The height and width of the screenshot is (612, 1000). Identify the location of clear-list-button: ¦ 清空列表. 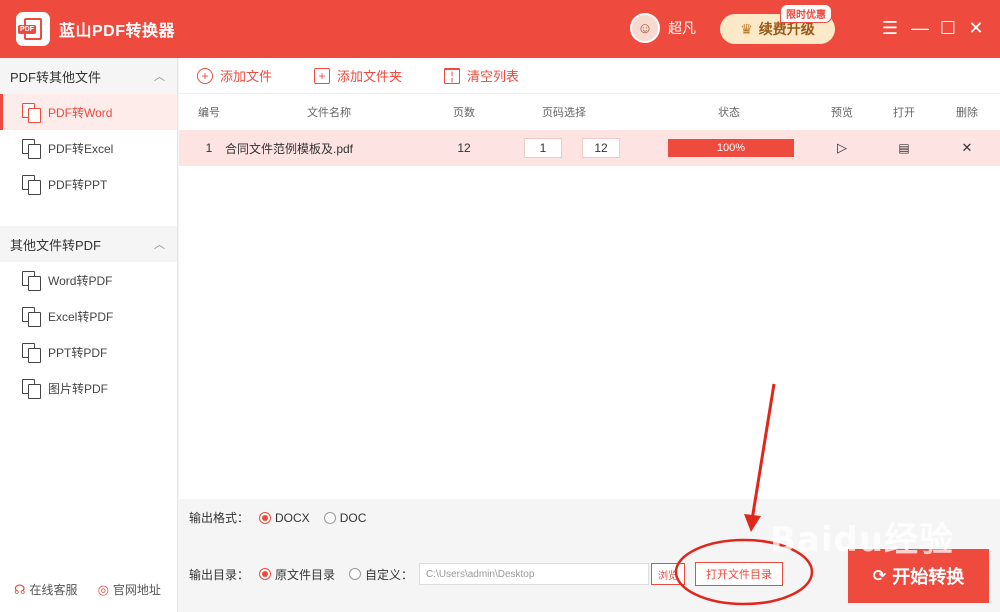
(481, 75).